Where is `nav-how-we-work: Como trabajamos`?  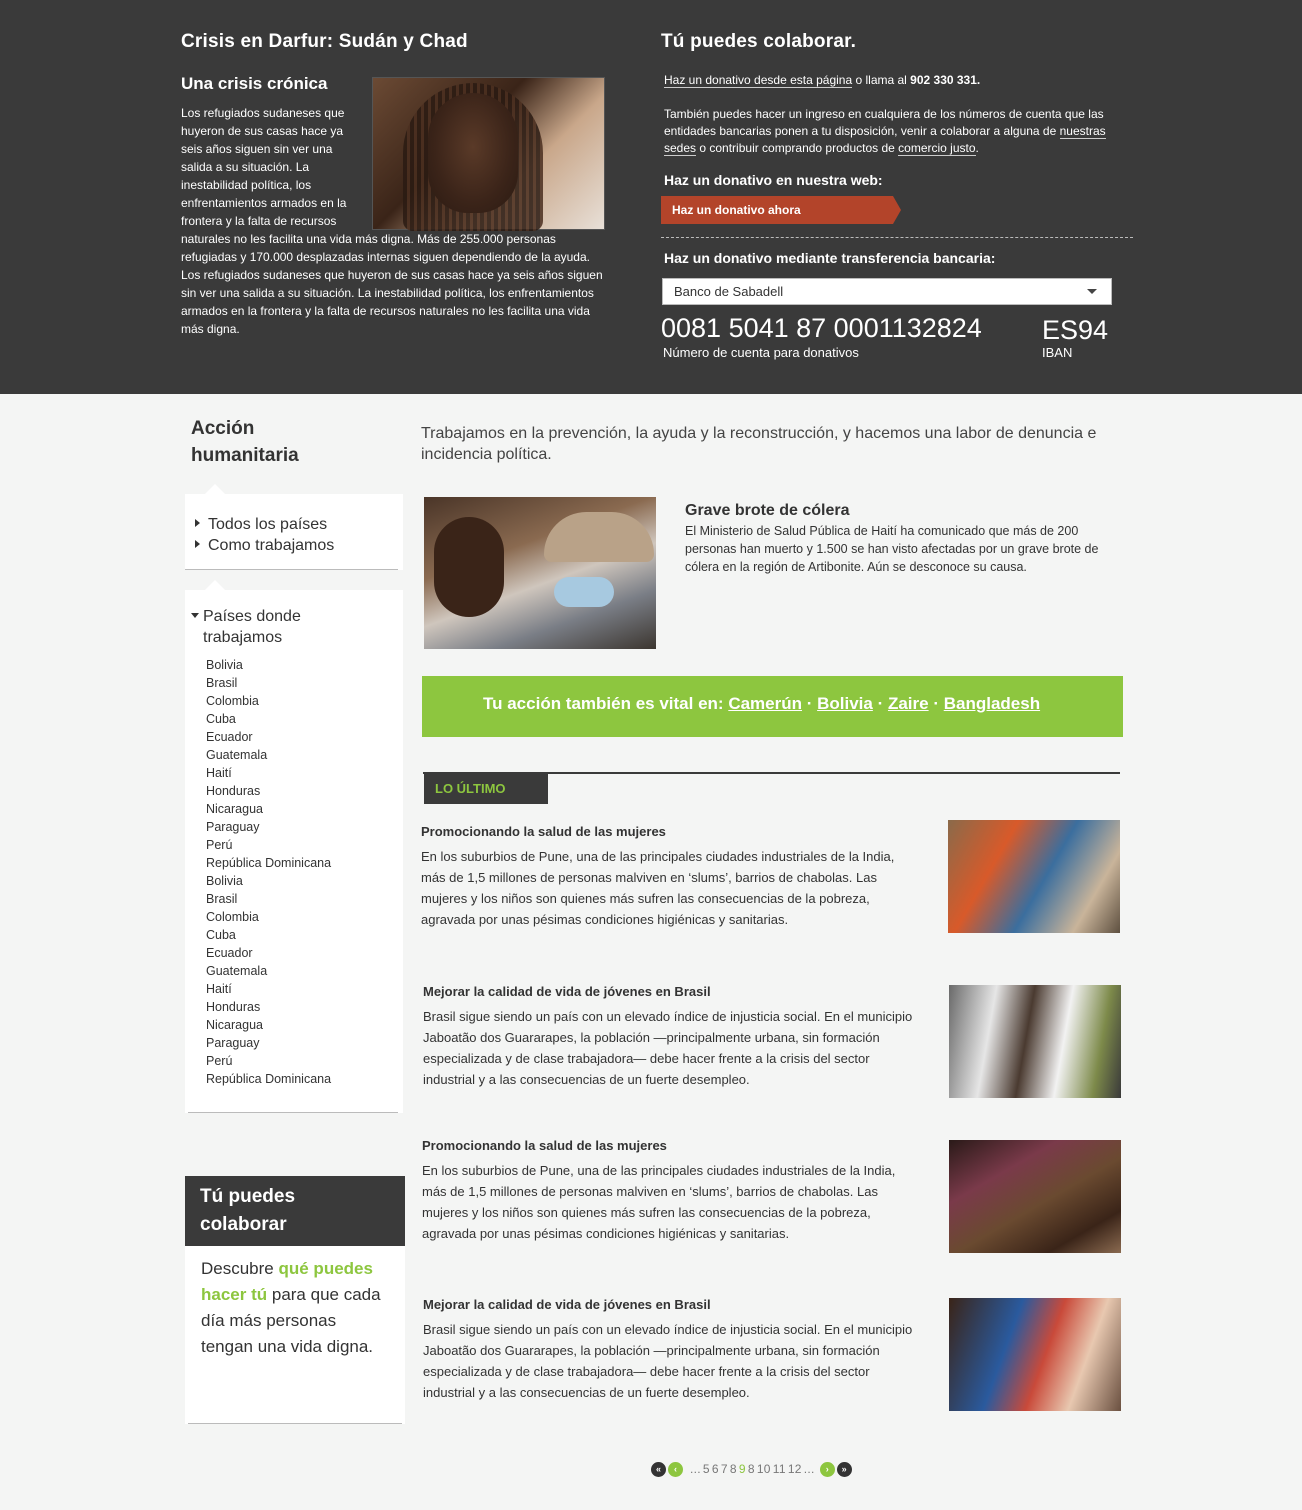 nav-how-we-work: Como trabajamos is located at coordinates (296, 545).